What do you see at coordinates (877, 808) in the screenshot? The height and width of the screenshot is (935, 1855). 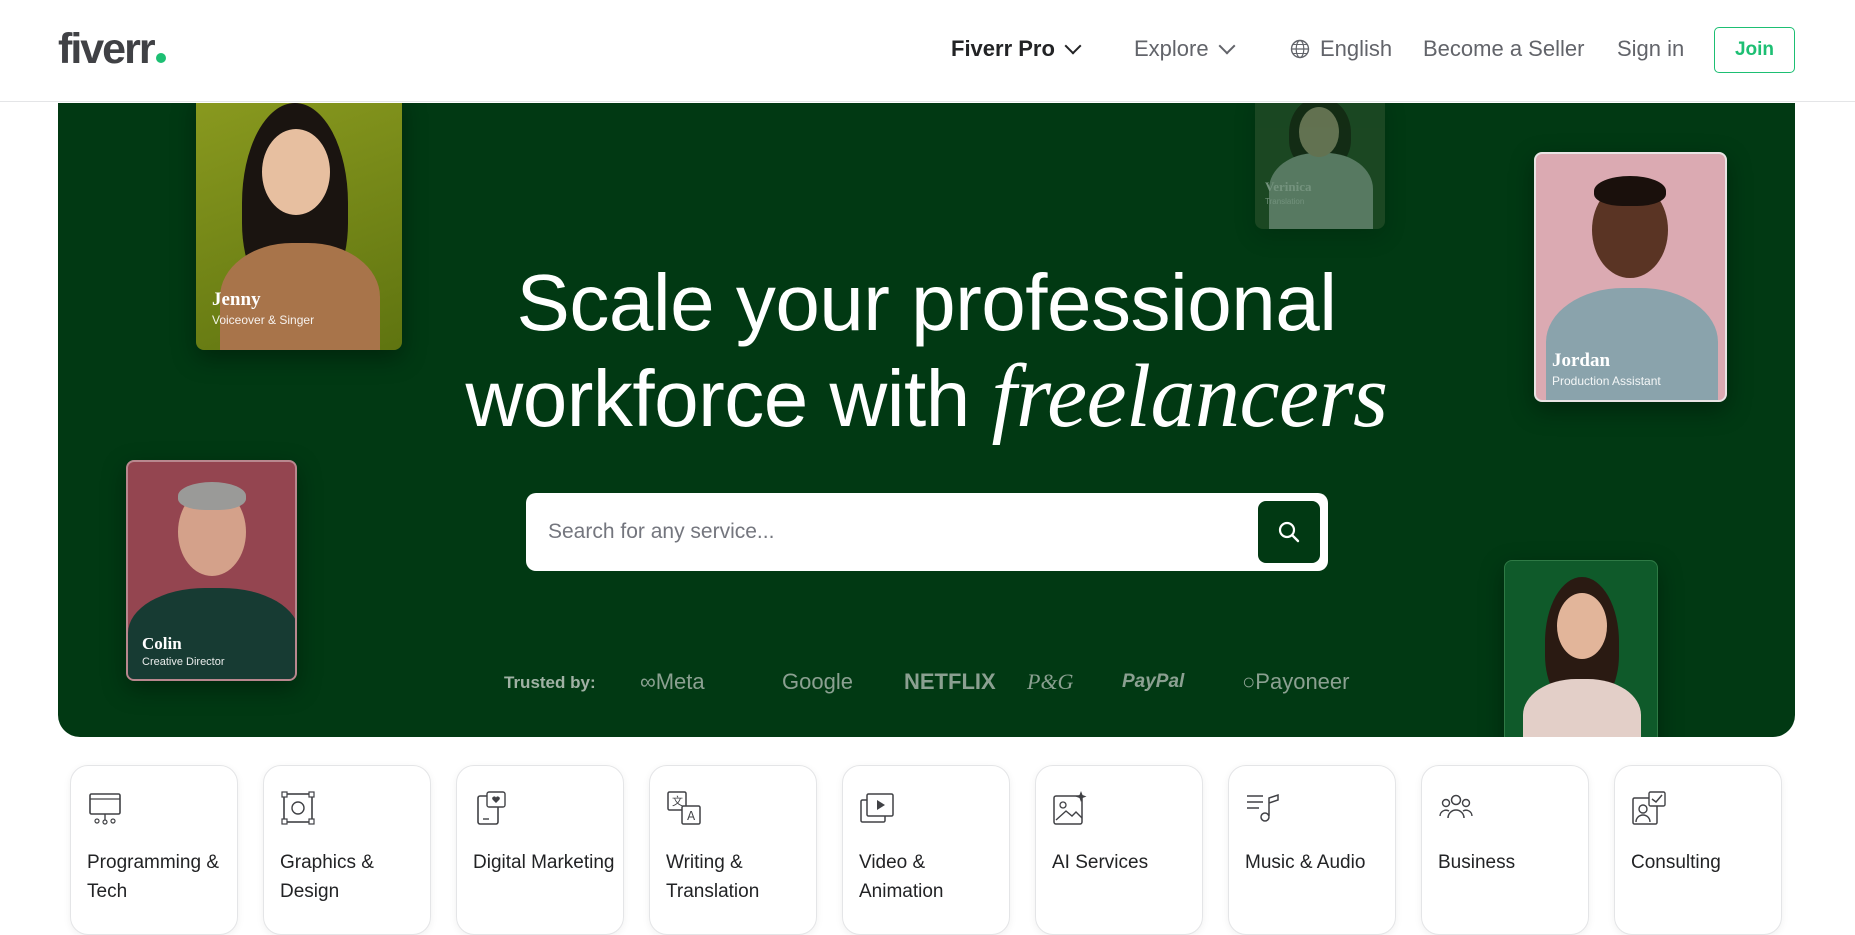 I see `video-icon` at bounding box center [877, 808].